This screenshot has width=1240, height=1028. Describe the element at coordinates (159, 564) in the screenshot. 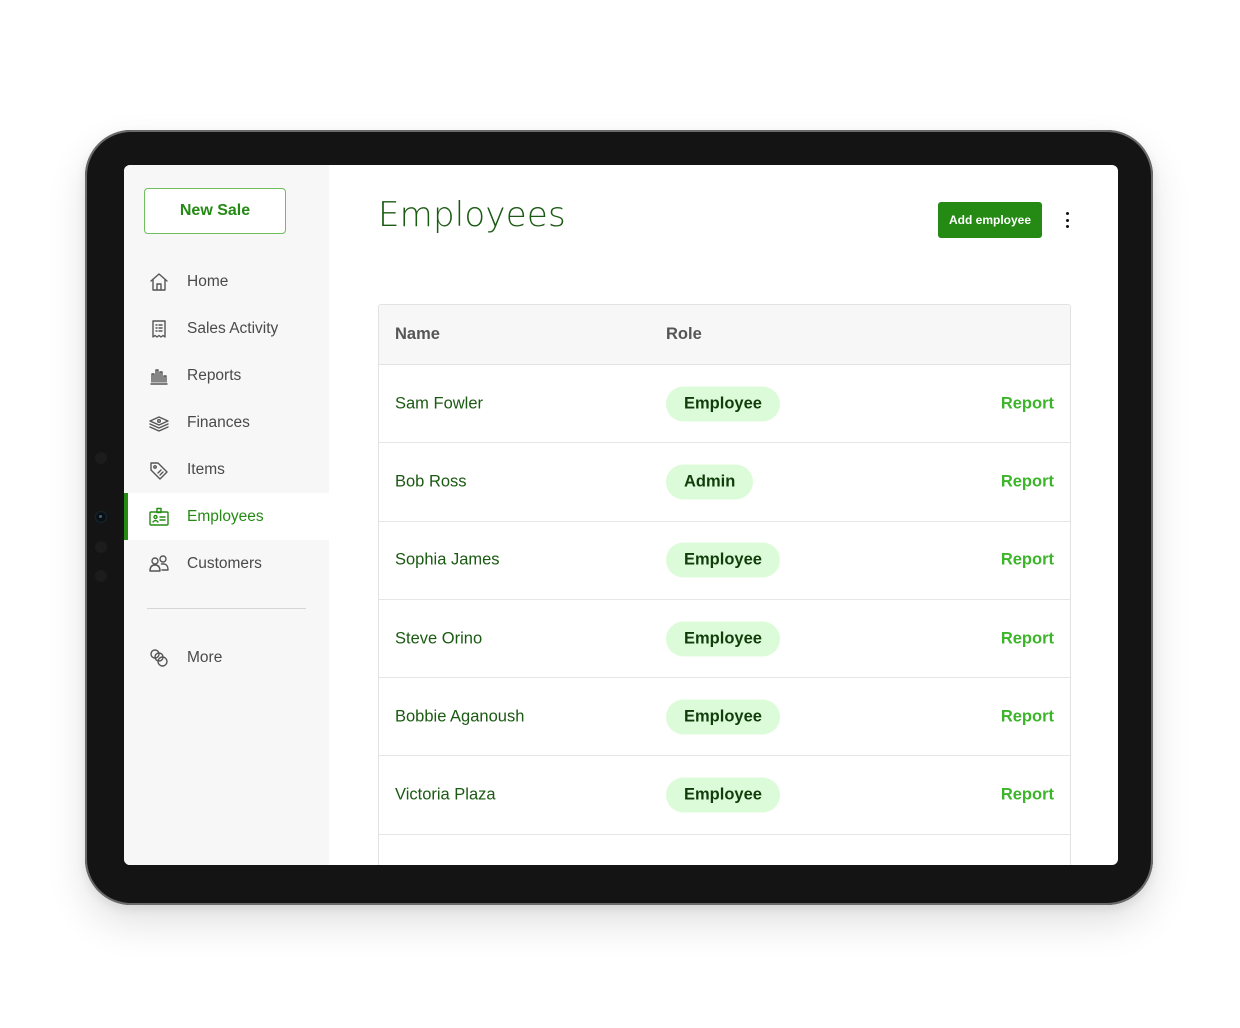

I see `users-icon` at that location.